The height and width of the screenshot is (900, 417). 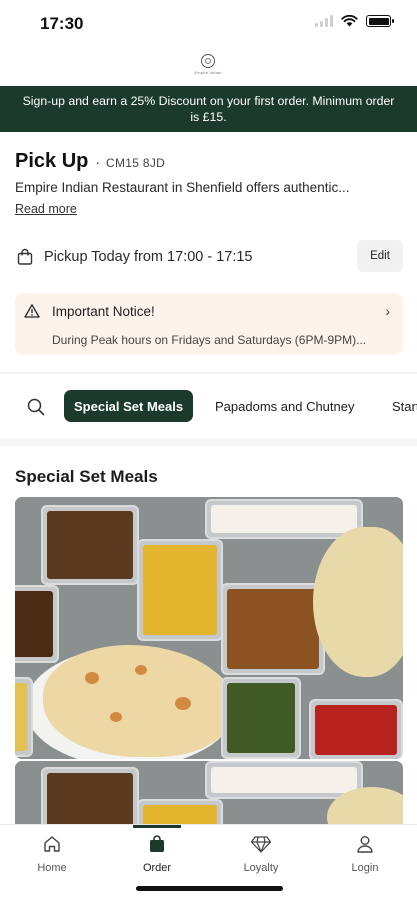 I want to click on home-indicator, so click(x=209, y=888).